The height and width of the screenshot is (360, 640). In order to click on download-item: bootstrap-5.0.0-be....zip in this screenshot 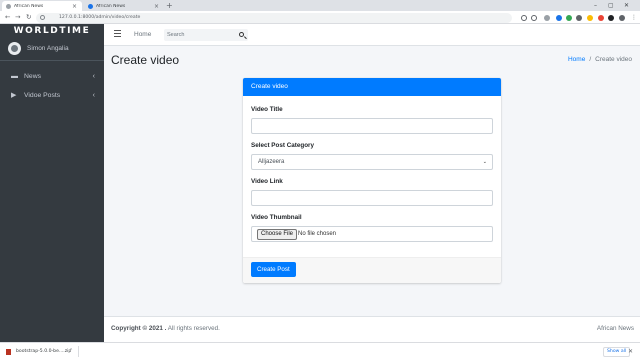, I will do `click(43, 351)`.